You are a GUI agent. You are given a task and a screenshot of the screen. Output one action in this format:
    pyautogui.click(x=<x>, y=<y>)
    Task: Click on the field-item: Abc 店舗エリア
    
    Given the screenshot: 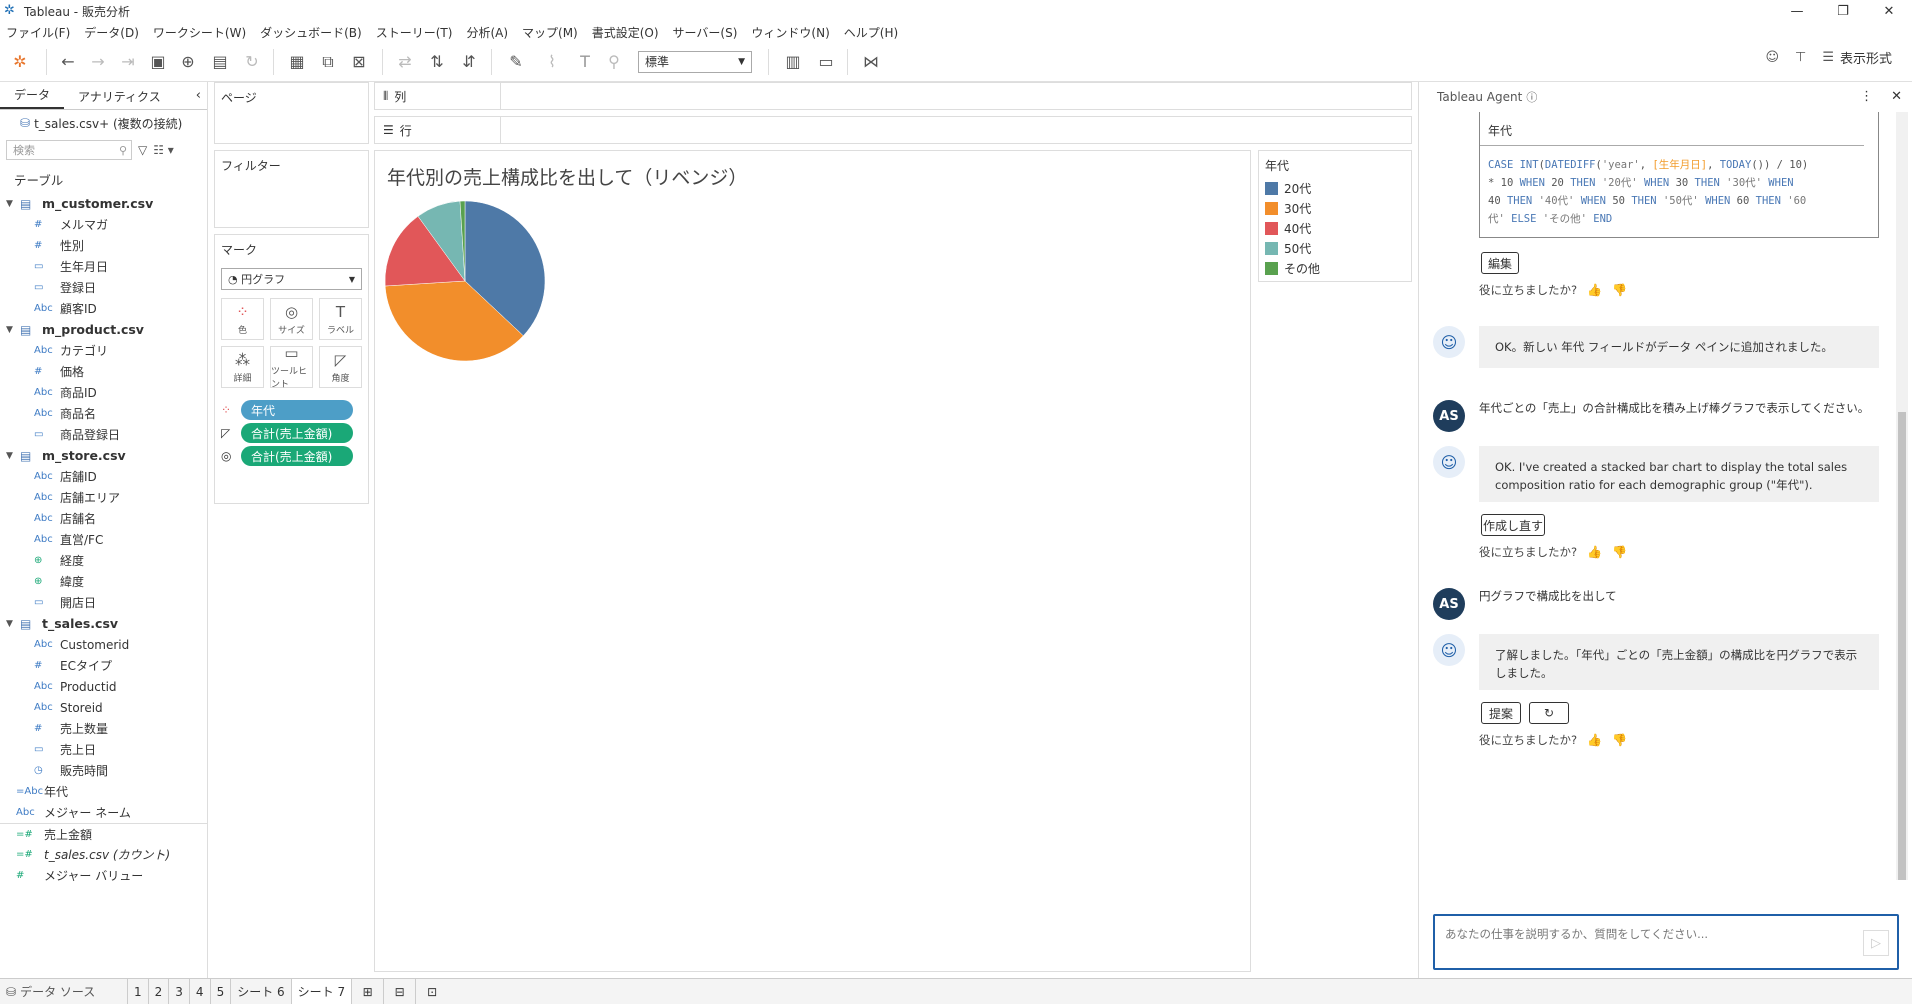 What is the action you would take?
    pyautogui.click(x=103, y=497)
    